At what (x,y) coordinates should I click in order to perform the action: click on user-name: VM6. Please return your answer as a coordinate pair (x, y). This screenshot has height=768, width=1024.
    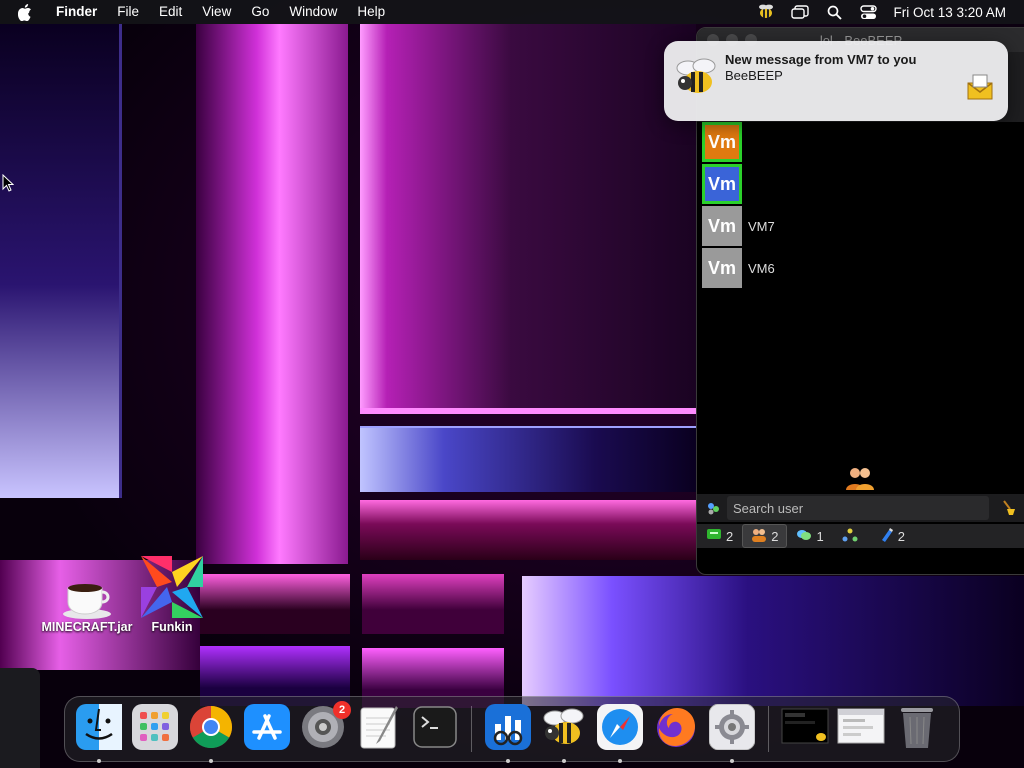
    Looking at the image, I should click on (761, 268).